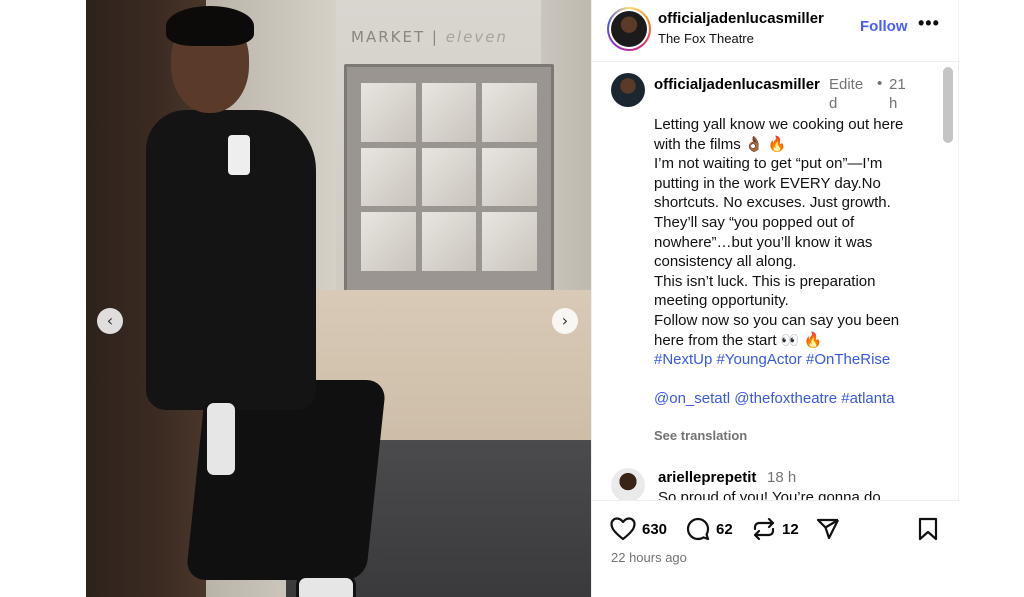  I want to click on like-count: 630, so click(655, 529).